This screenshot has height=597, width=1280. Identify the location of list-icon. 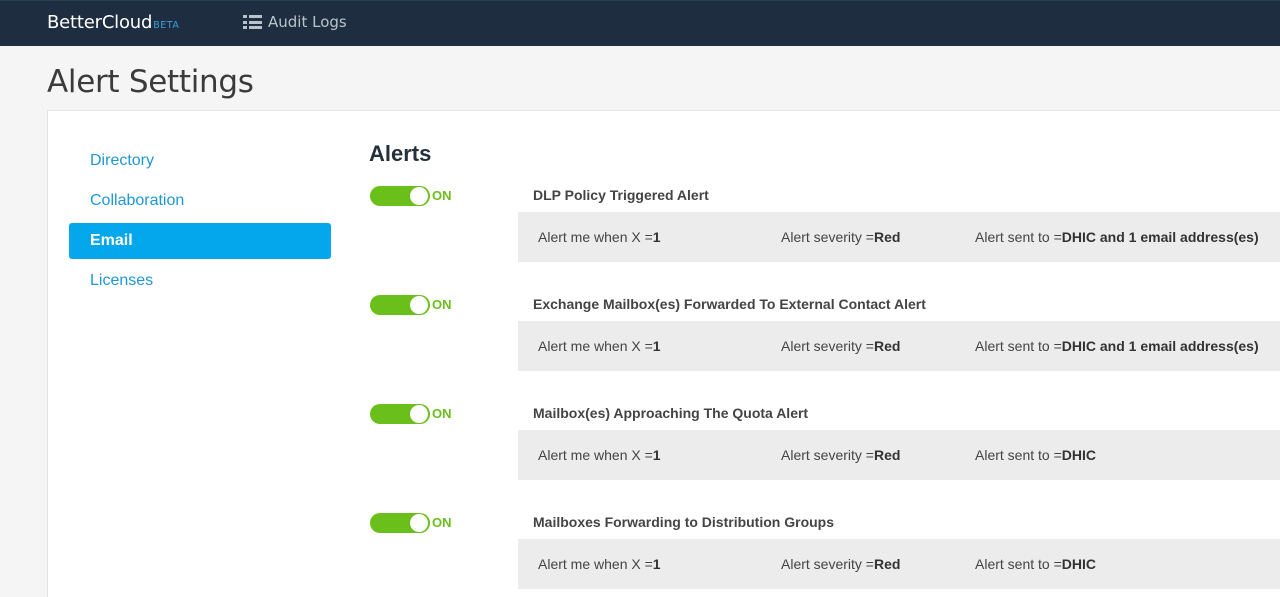
(252, 22).